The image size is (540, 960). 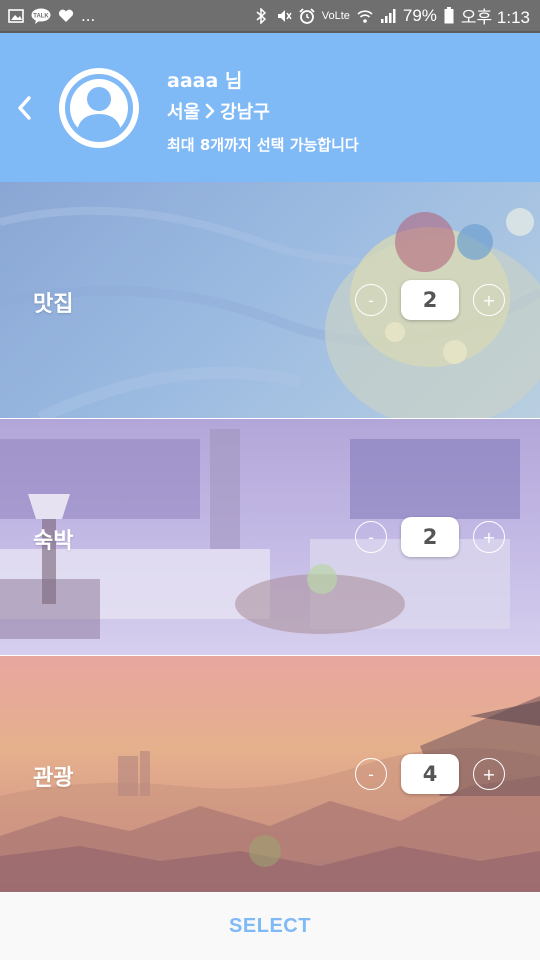 I want to click on battery-icon, so click(x=449, y=15).